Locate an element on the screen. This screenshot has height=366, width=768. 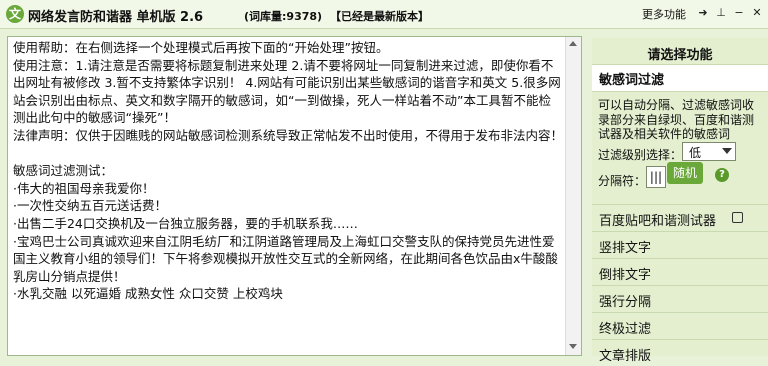
close-icon: ✕ is located at coordinates (757, 13).